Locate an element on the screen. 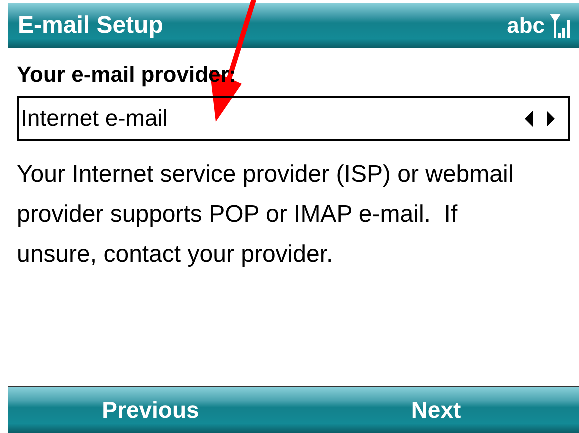 The height and width of the screenshot is (433, 579). softkey-button: Previous is located at coordinates (151, 410).